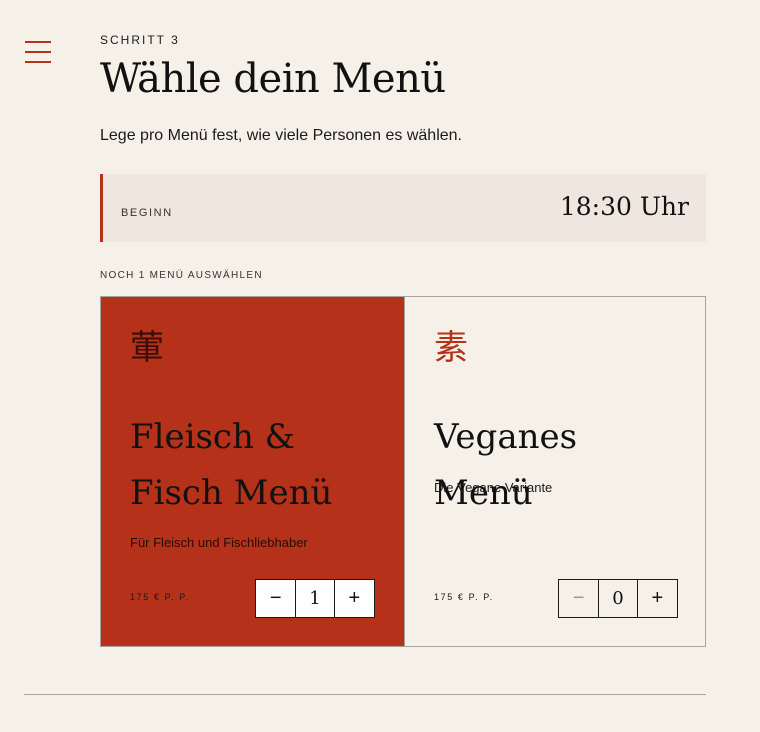 The image size is (760, 732). Describe the element at coordinates (451, 348) in the screenshot. I see `vegan-glyph-icon: 素` at that location.